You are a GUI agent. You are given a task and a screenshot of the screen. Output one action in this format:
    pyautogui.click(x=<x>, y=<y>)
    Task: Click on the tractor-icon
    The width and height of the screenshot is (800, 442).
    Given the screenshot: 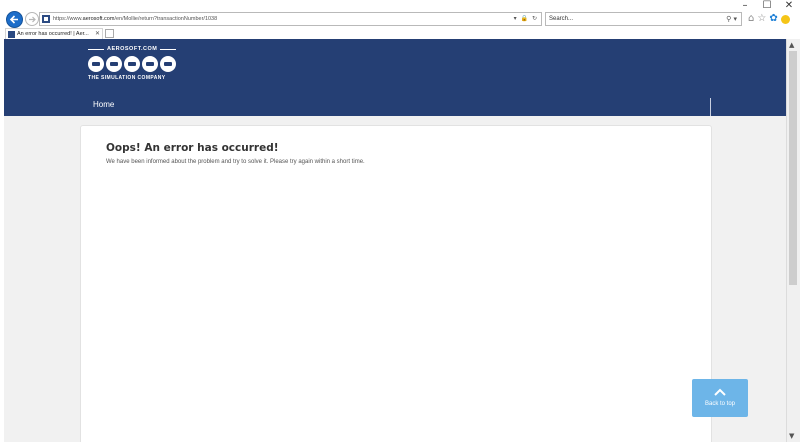 What is the action you would take?
    pyautogui.click(x=168, y=64)
    